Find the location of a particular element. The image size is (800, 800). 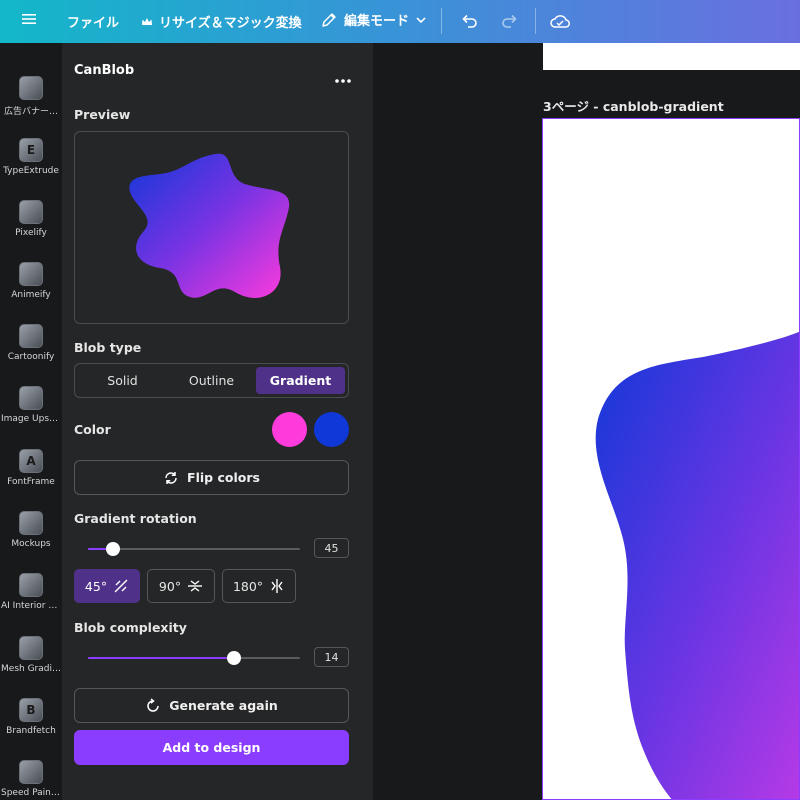

app-item: Animeify is located at coordinates (31, 281).